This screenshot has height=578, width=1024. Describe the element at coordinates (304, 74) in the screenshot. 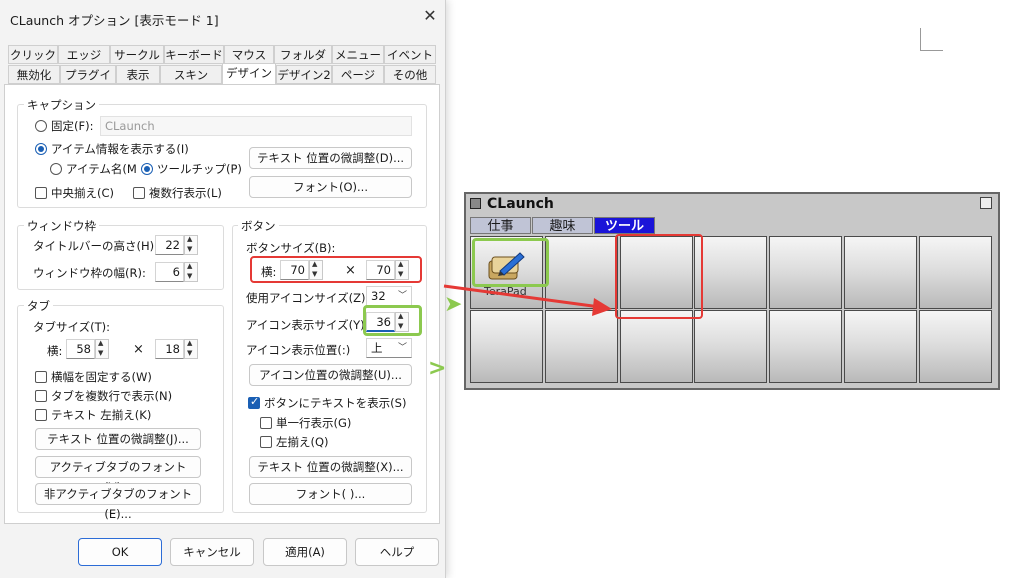

I see `tab-design2: デザイン2` at that location.